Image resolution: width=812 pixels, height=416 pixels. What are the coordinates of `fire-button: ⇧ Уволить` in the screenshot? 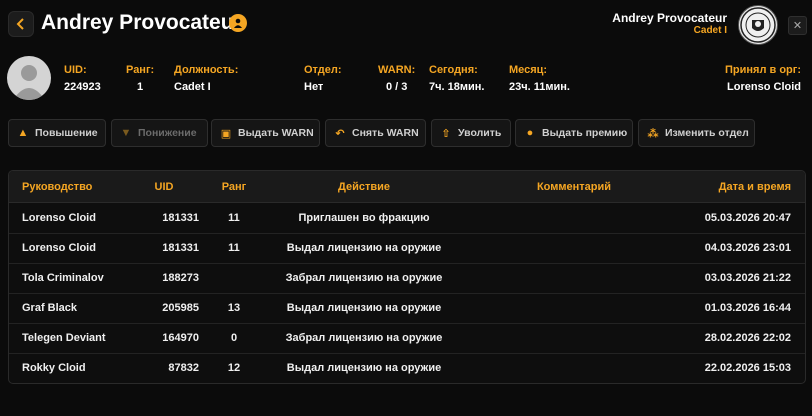 It's located at (471, 133).